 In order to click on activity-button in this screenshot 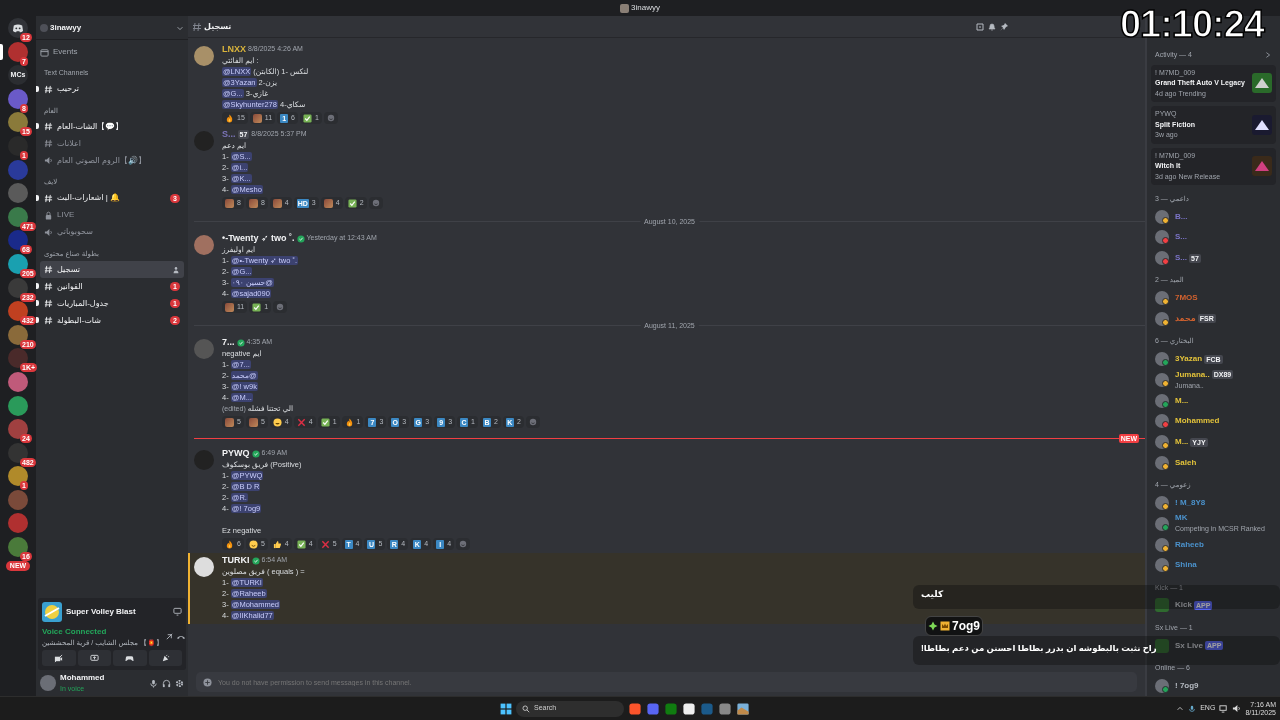, I will do `click(130, 658)`.